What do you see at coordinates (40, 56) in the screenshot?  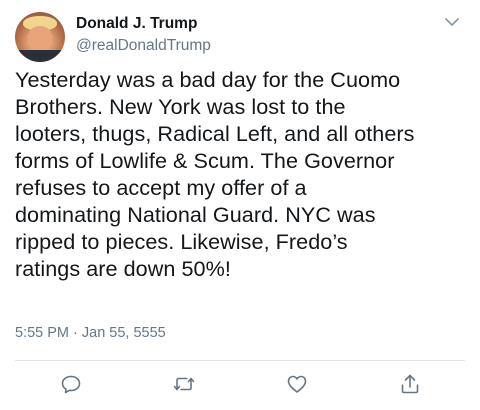 I see `avatar-suit` at bounding box center [40, 56].